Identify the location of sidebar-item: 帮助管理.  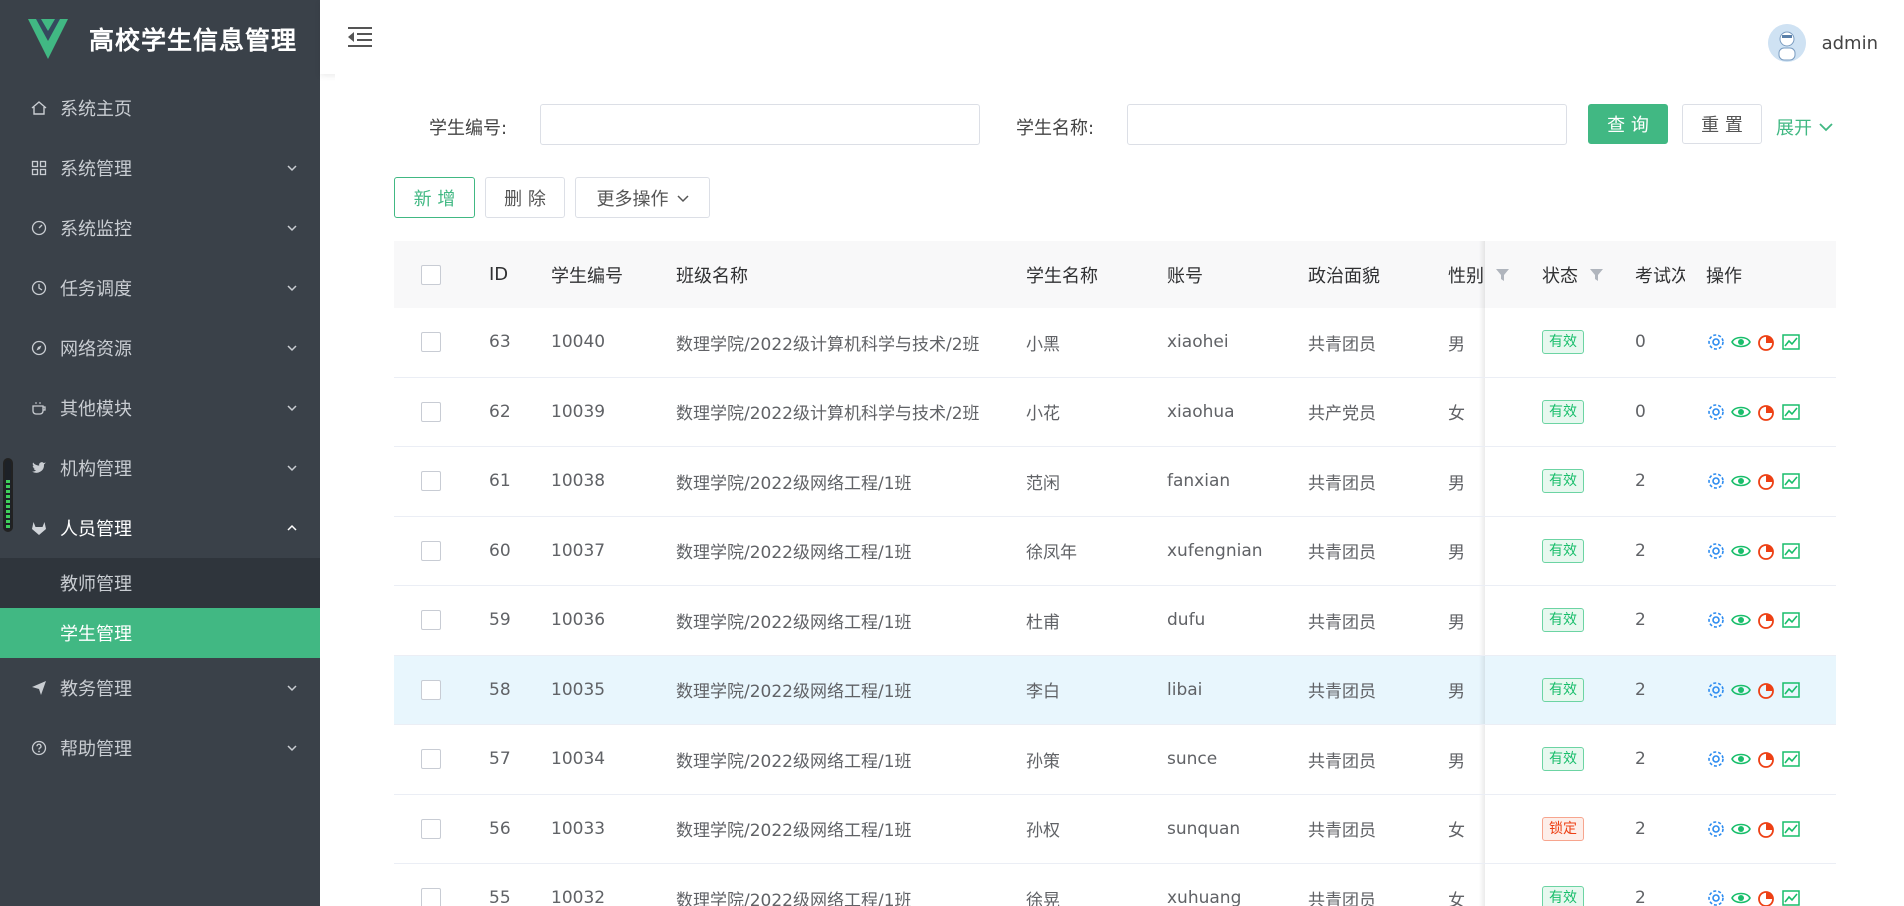
(160, 748).